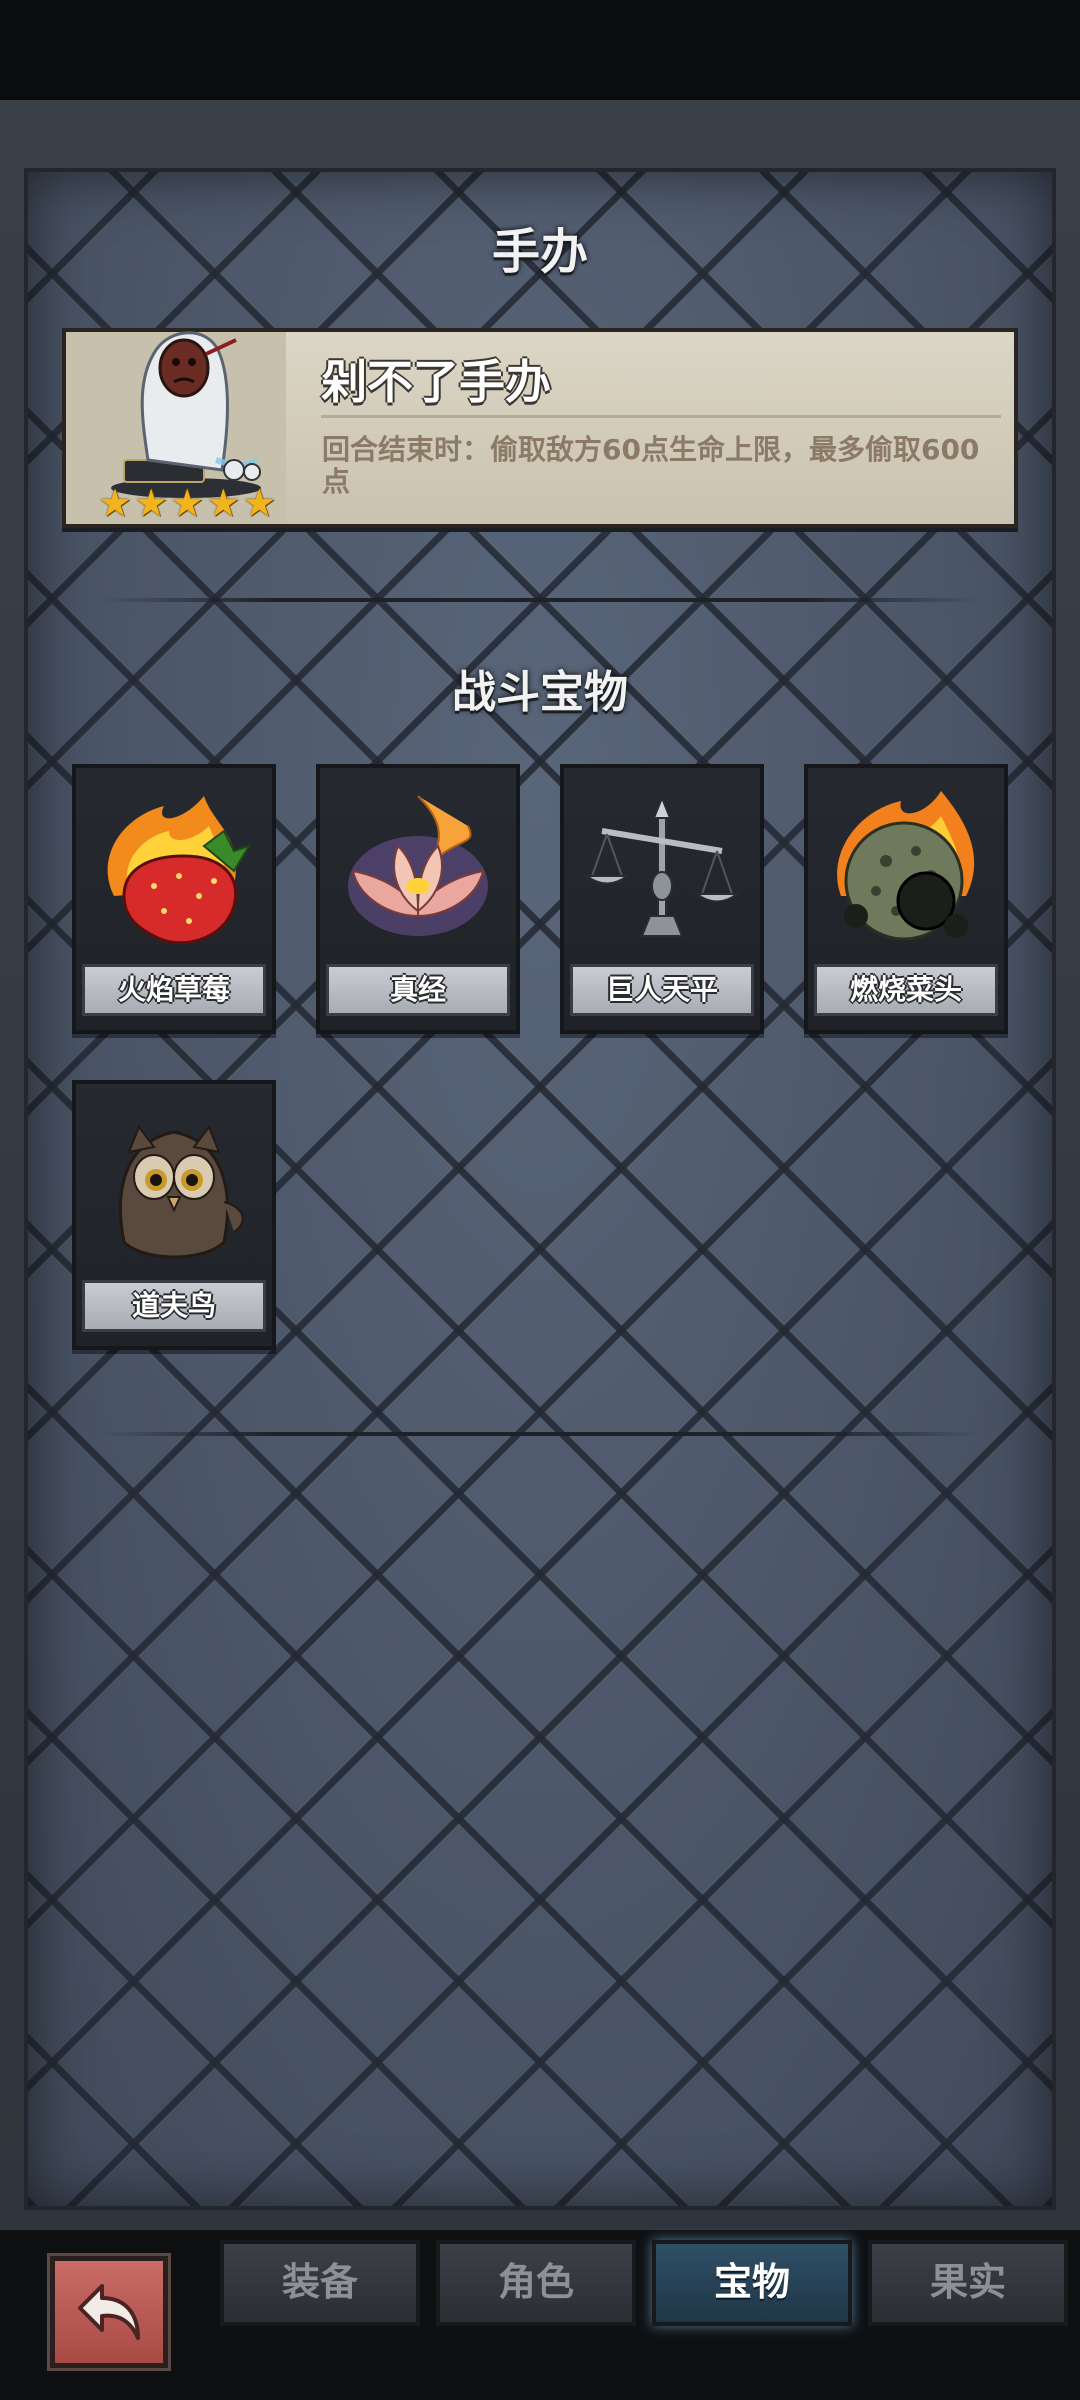 The image size is (1080, 2400). I want to click on figure-description: 回合结束时：偷取敌方60点生命上限，最多偷取600点, so click(651, 465).